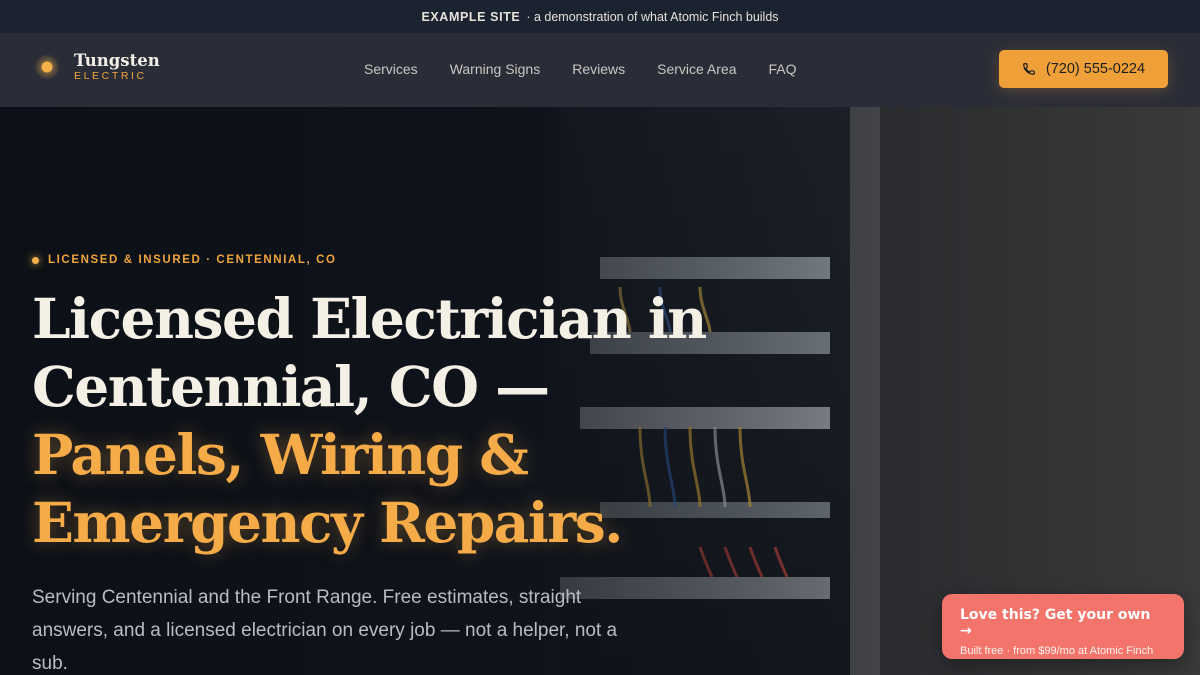 This screenshot has height=675, width=1200. What do you see at coordinates (1055, 623) in the screenshot?
I see `promo-title: Love this? Get your own →` at bounding box center [1055, 623].